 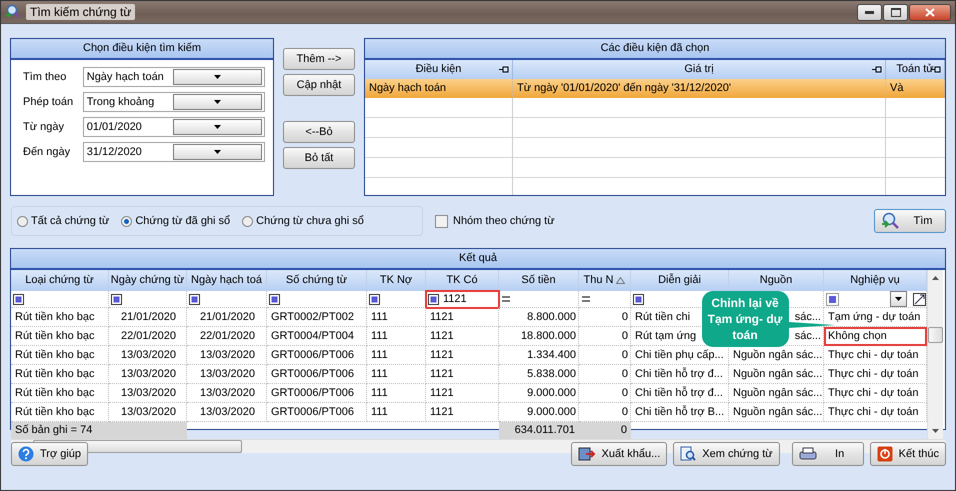 I want to click on filter-value: 1121, so click(x=455, y=299).